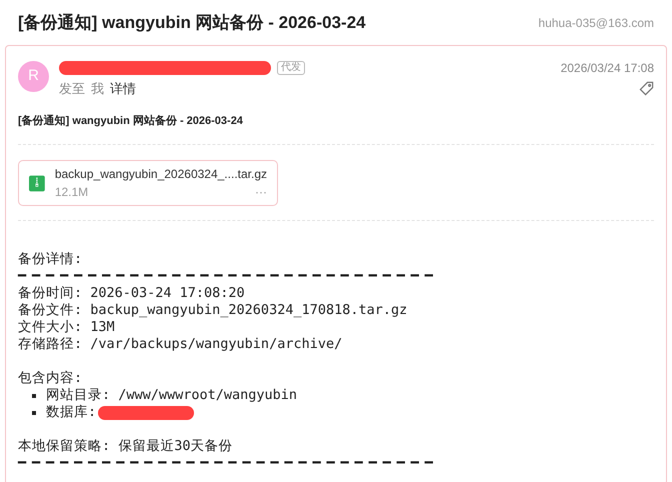 The width and height of the screenshot is (672, 482). Describe the element at coordinates (180, 344) in the screenshot. I see `body-text: 存储路径: /var/backups/wangyubin/archive/` at that location.